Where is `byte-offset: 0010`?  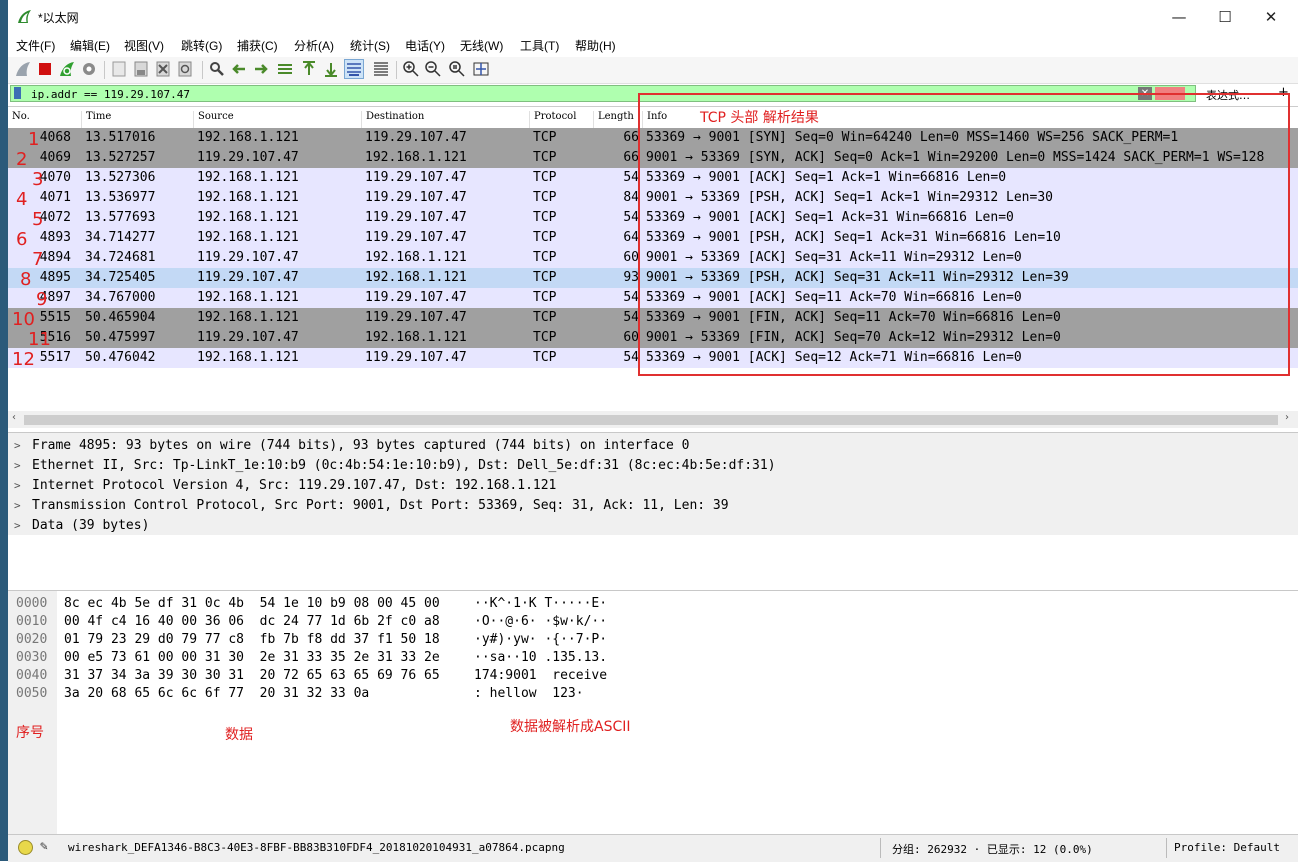
byte-offset: 0010 is located at coordinates (31, 622).